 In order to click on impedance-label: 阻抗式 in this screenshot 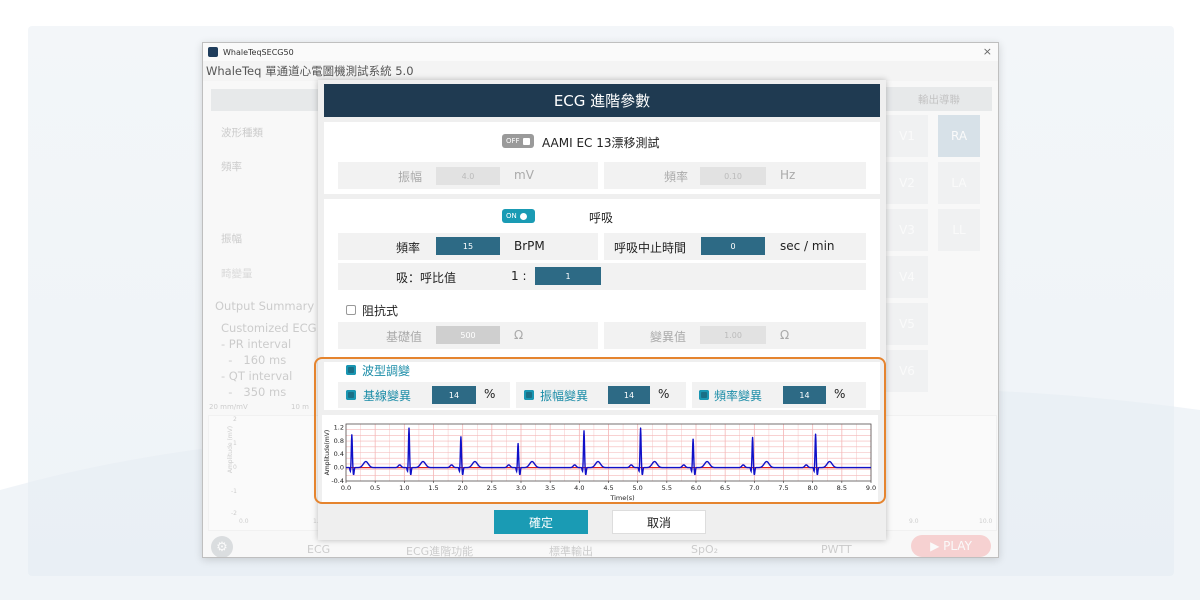, I will do `click(380, 311)`.